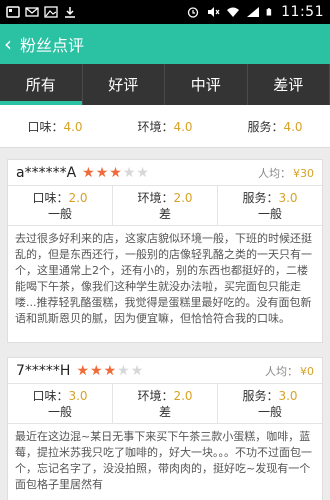 The image size is (330, 500). Describe the element at coordinates (41, 84) in the screenshot. I see `tab-all: 所有` at that location.